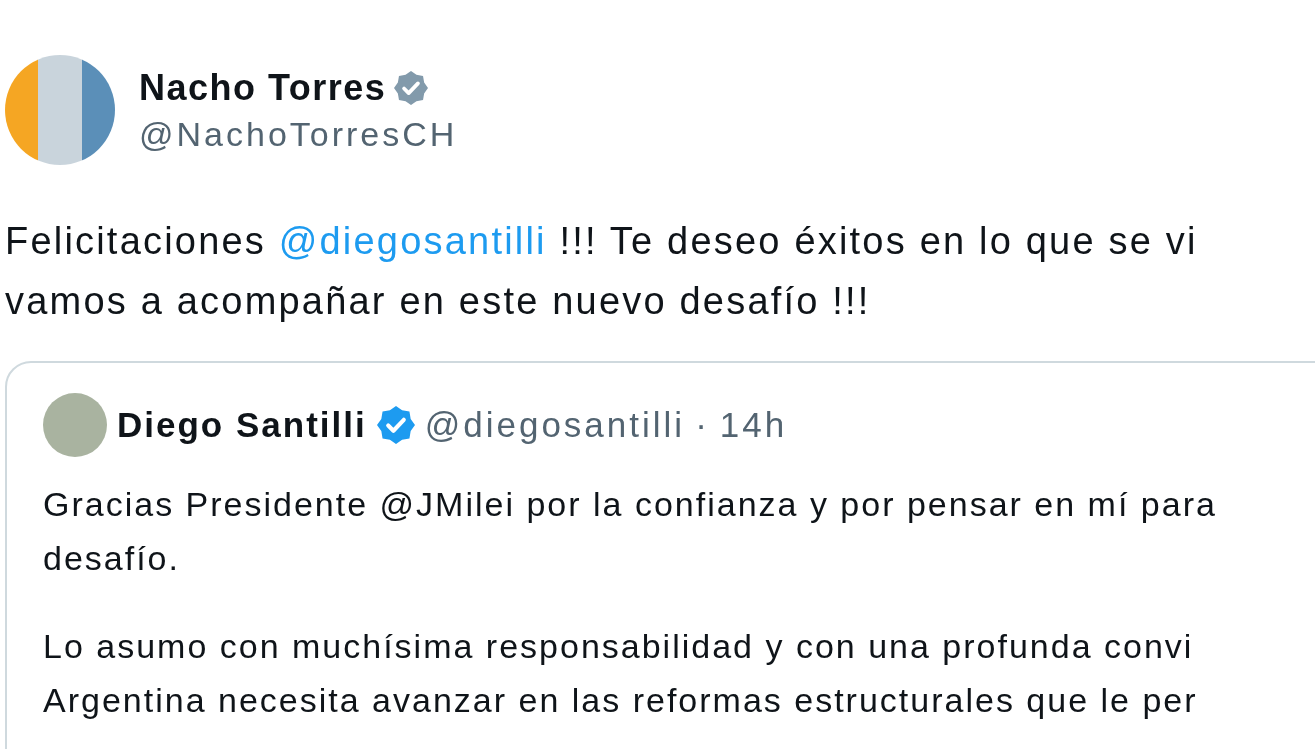  I want to click on author-handle: @diegosantilli, so click(555, 425).